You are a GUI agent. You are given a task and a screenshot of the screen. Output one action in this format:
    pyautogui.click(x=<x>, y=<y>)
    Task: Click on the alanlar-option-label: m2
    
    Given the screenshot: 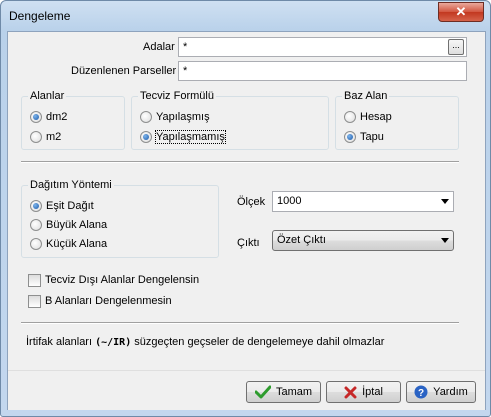 What is the action you would take?
    pyautogui.click(x=54, y=137)
    